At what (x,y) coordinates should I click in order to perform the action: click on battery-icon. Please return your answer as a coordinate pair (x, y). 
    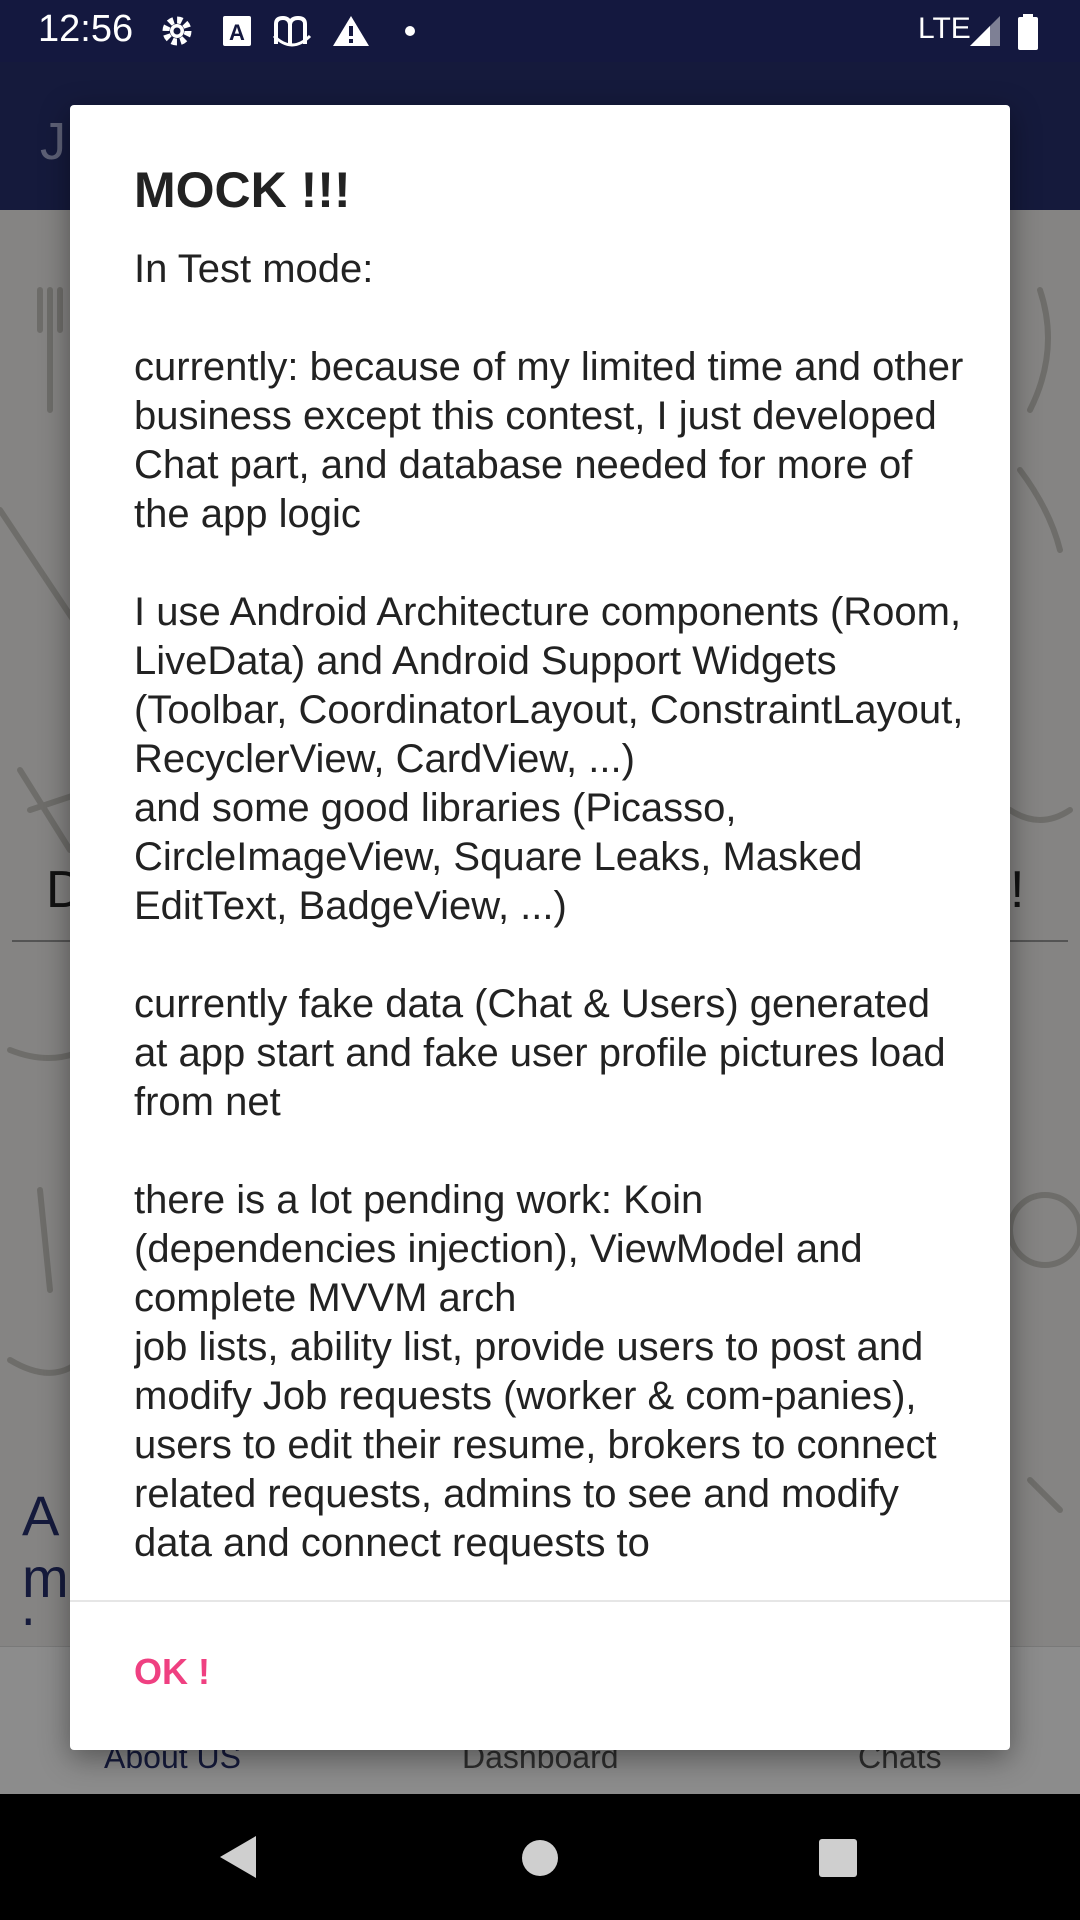
    Looking at the image, I should click on (1028, 32).